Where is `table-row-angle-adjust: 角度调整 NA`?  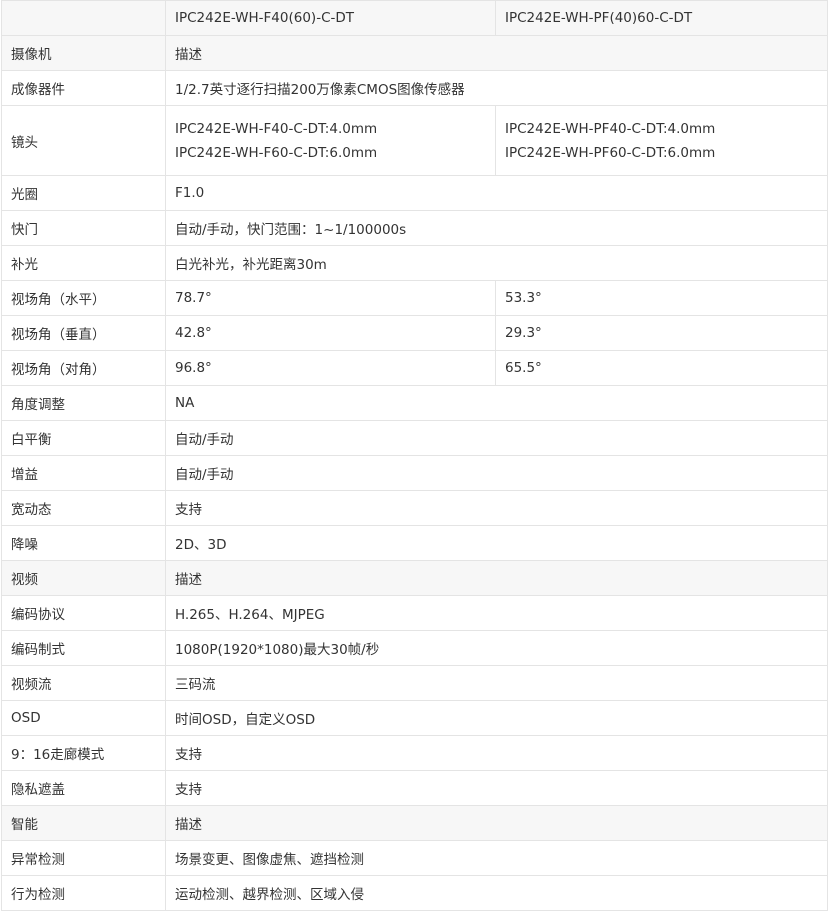 table-row-angle-adjust: 角度调整 NA is located at coordinates (414, 403).